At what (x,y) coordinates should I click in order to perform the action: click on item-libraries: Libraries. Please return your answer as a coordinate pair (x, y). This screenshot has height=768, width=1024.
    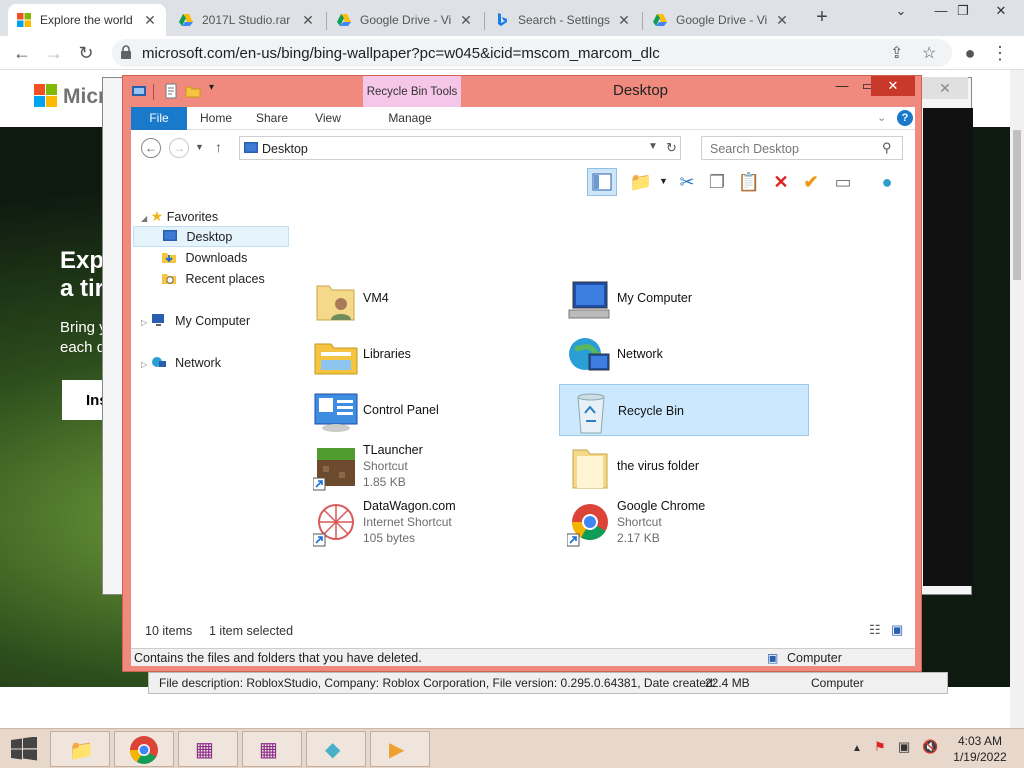
    Looking at the image, I should click on (430, 354).